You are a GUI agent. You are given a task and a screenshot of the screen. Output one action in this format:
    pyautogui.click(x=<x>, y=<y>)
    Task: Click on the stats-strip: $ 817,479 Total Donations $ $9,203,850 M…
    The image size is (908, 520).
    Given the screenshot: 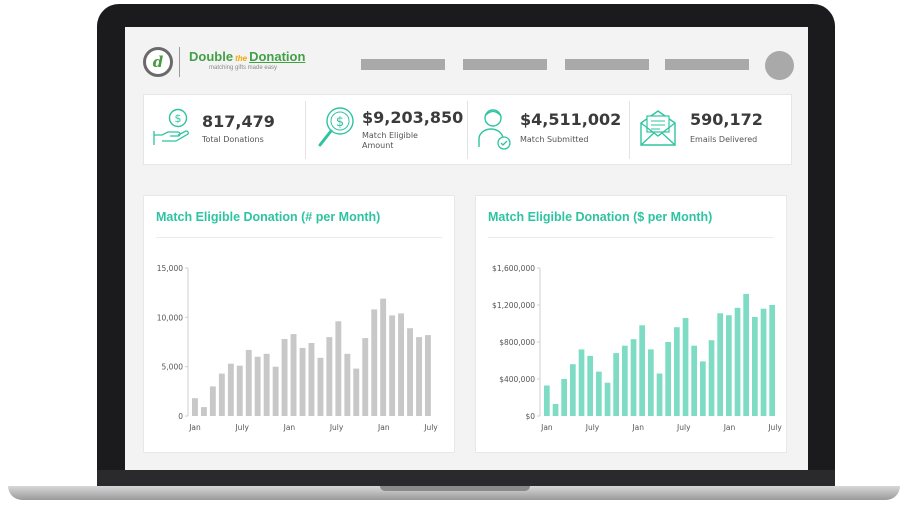 What is the action you would take?
    pyautogui.click(x=467, y=129)
    